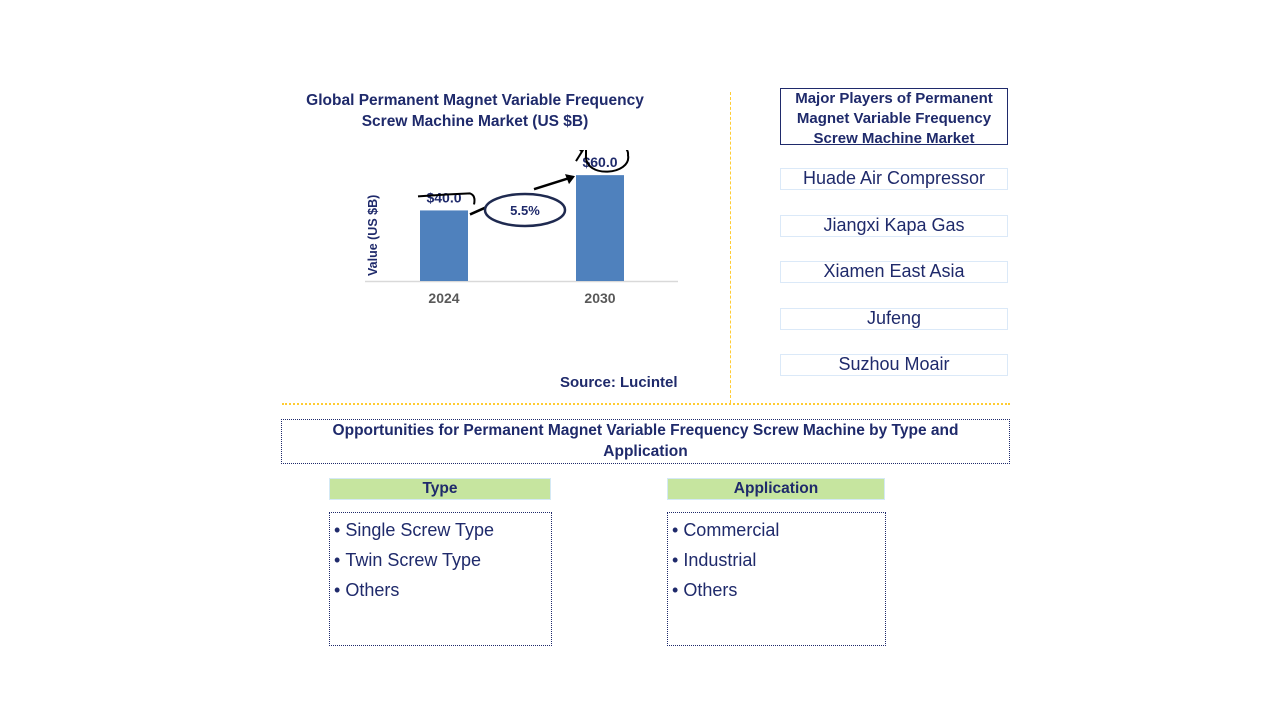 This screenshot has height=720, width=1280. Describe the element at coordinates (894, 319) in the screenshot. I see `player-item: Jufeng` at that location.